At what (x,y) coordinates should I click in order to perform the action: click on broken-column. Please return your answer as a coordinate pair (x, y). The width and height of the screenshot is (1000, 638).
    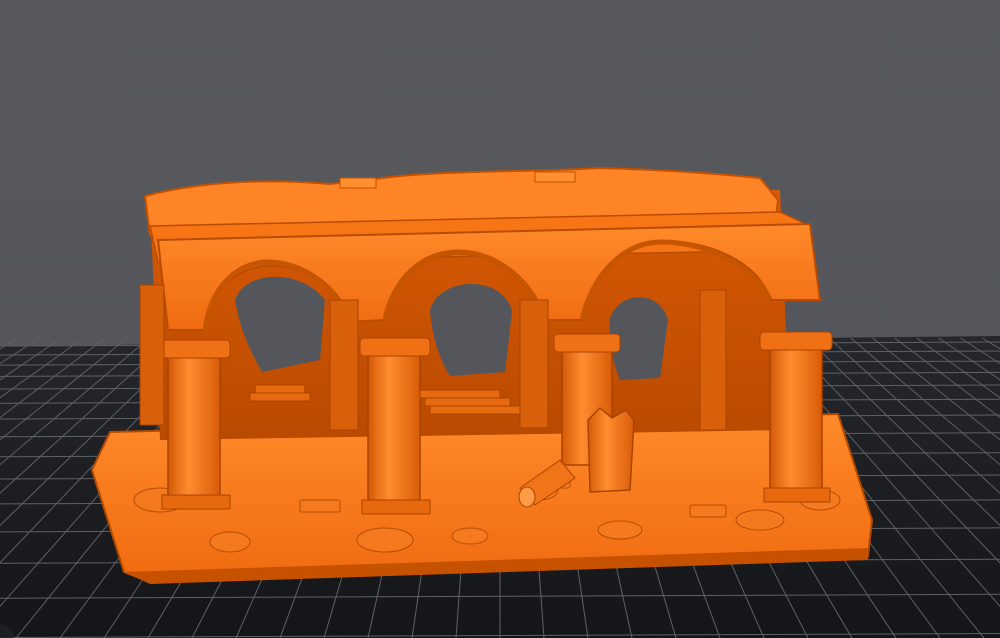
    Looking at the image, I should click on (611, 449).